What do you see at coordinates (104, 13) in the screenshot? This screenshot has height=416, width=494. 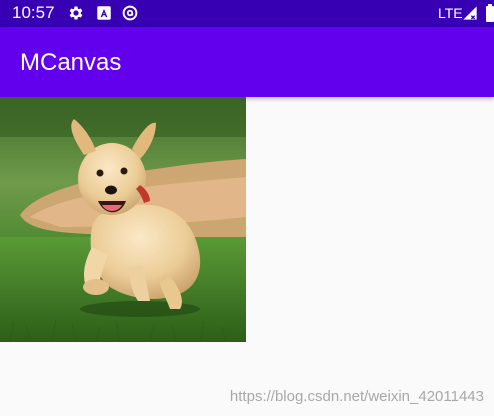 I see `a-box-icon` at bounding box center [104, 13].